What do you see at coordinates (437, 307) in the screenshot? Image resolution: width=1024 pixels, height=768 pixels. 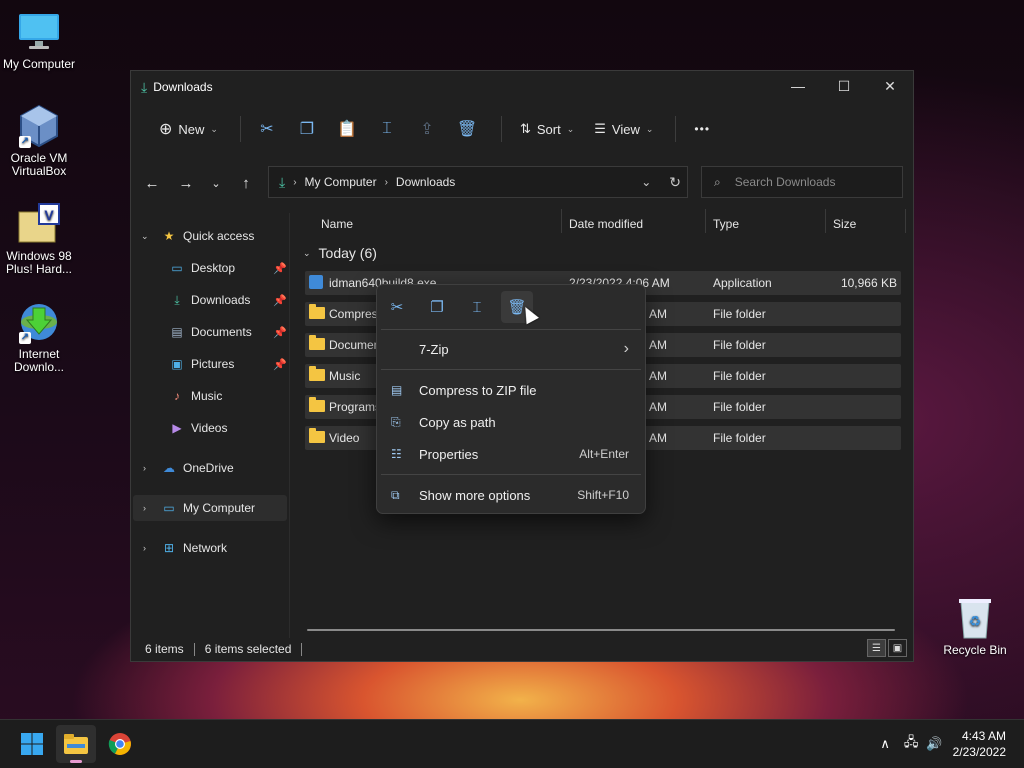 I see `context-copy-button: ❐` at bounding box center [437, 307].